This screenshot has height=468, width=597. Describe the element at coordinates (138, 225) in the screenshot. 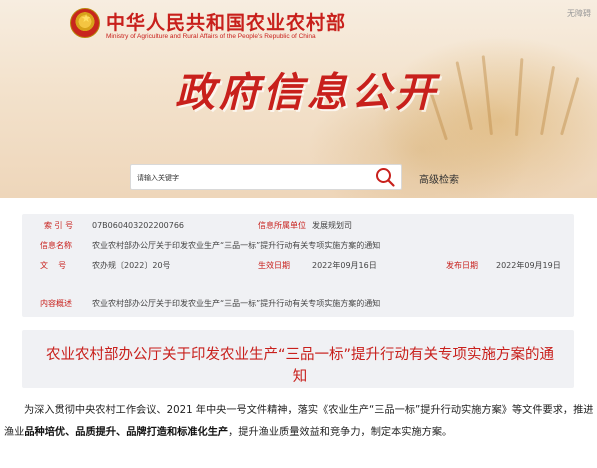

I see `index-value: 07B060403202200766` at that location.